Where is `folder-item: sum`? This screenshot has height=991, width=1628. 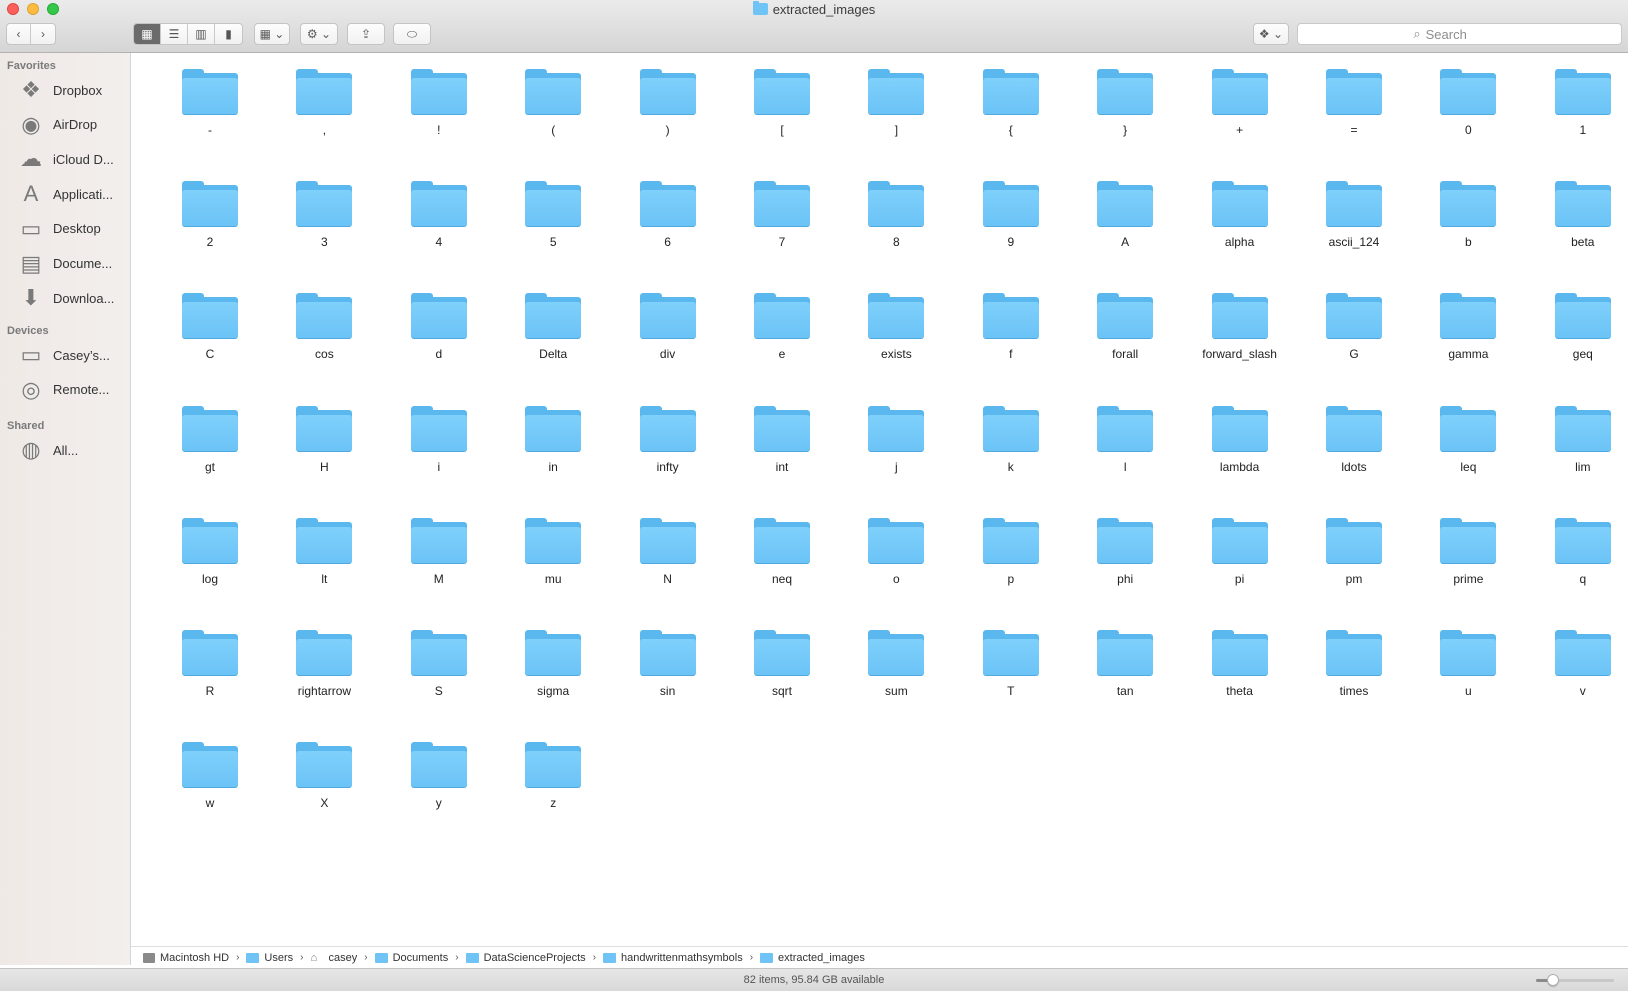 folder-item: sum is located at coordinates (896, 668).